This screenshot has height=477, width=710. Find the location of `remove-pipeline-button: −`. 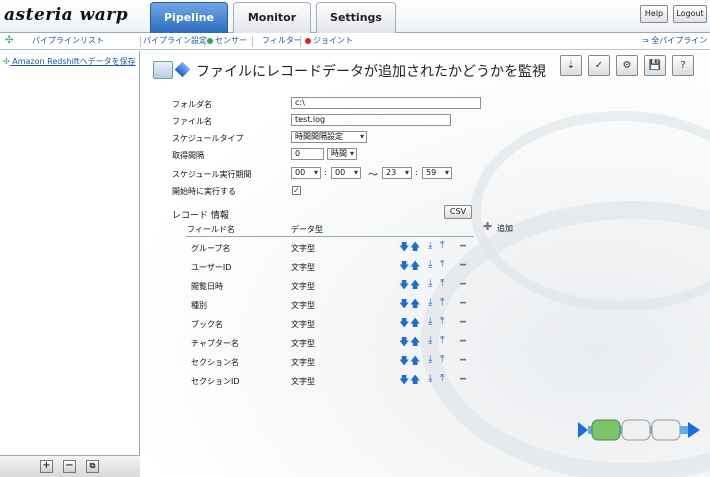

remove-pipeline-button: − is located at coordinates (69, 466).